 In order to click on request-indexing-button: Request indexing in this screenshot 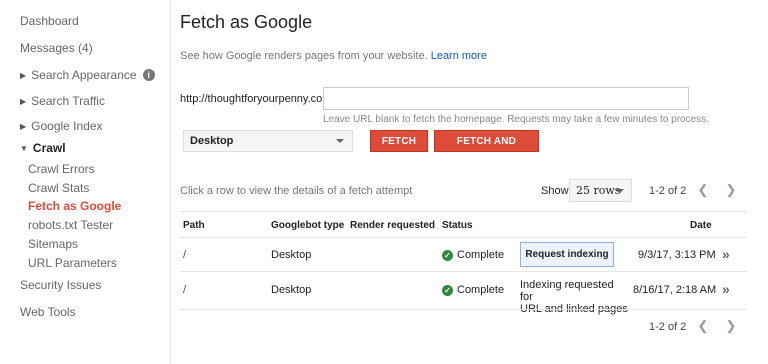, I will do `click(567, 254)`.